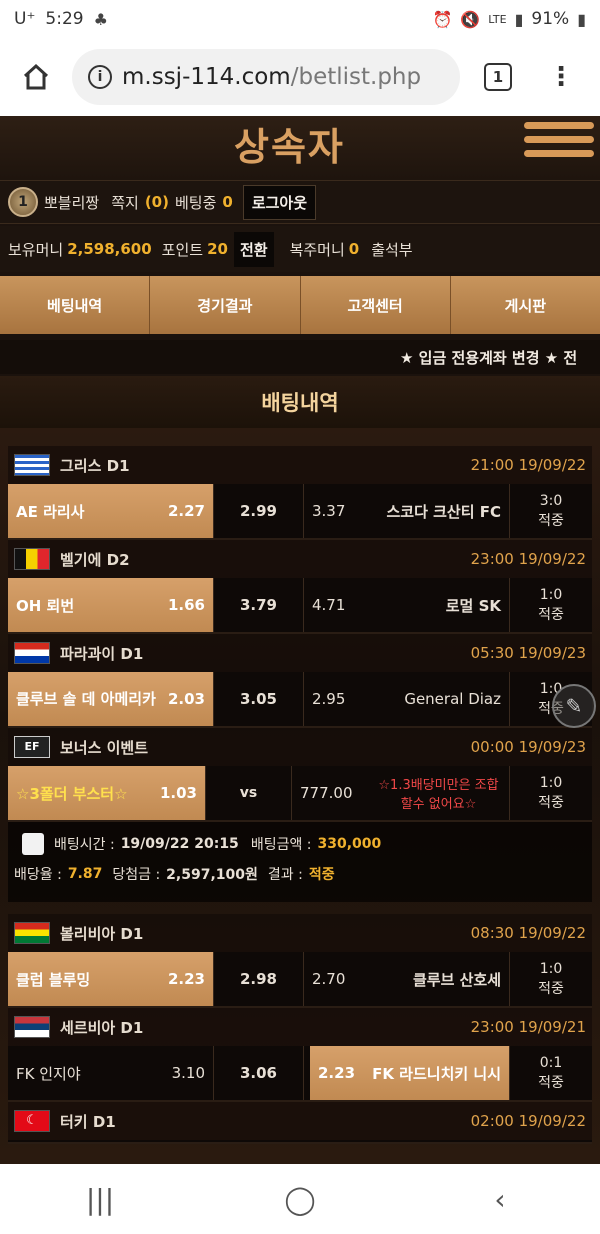 The width and height of the screenshot is (600, 1234). What do you see at coordinates (289, 143) in the screenshot?
I see `site-logo: 상속자` at bounding box center [289, 143].